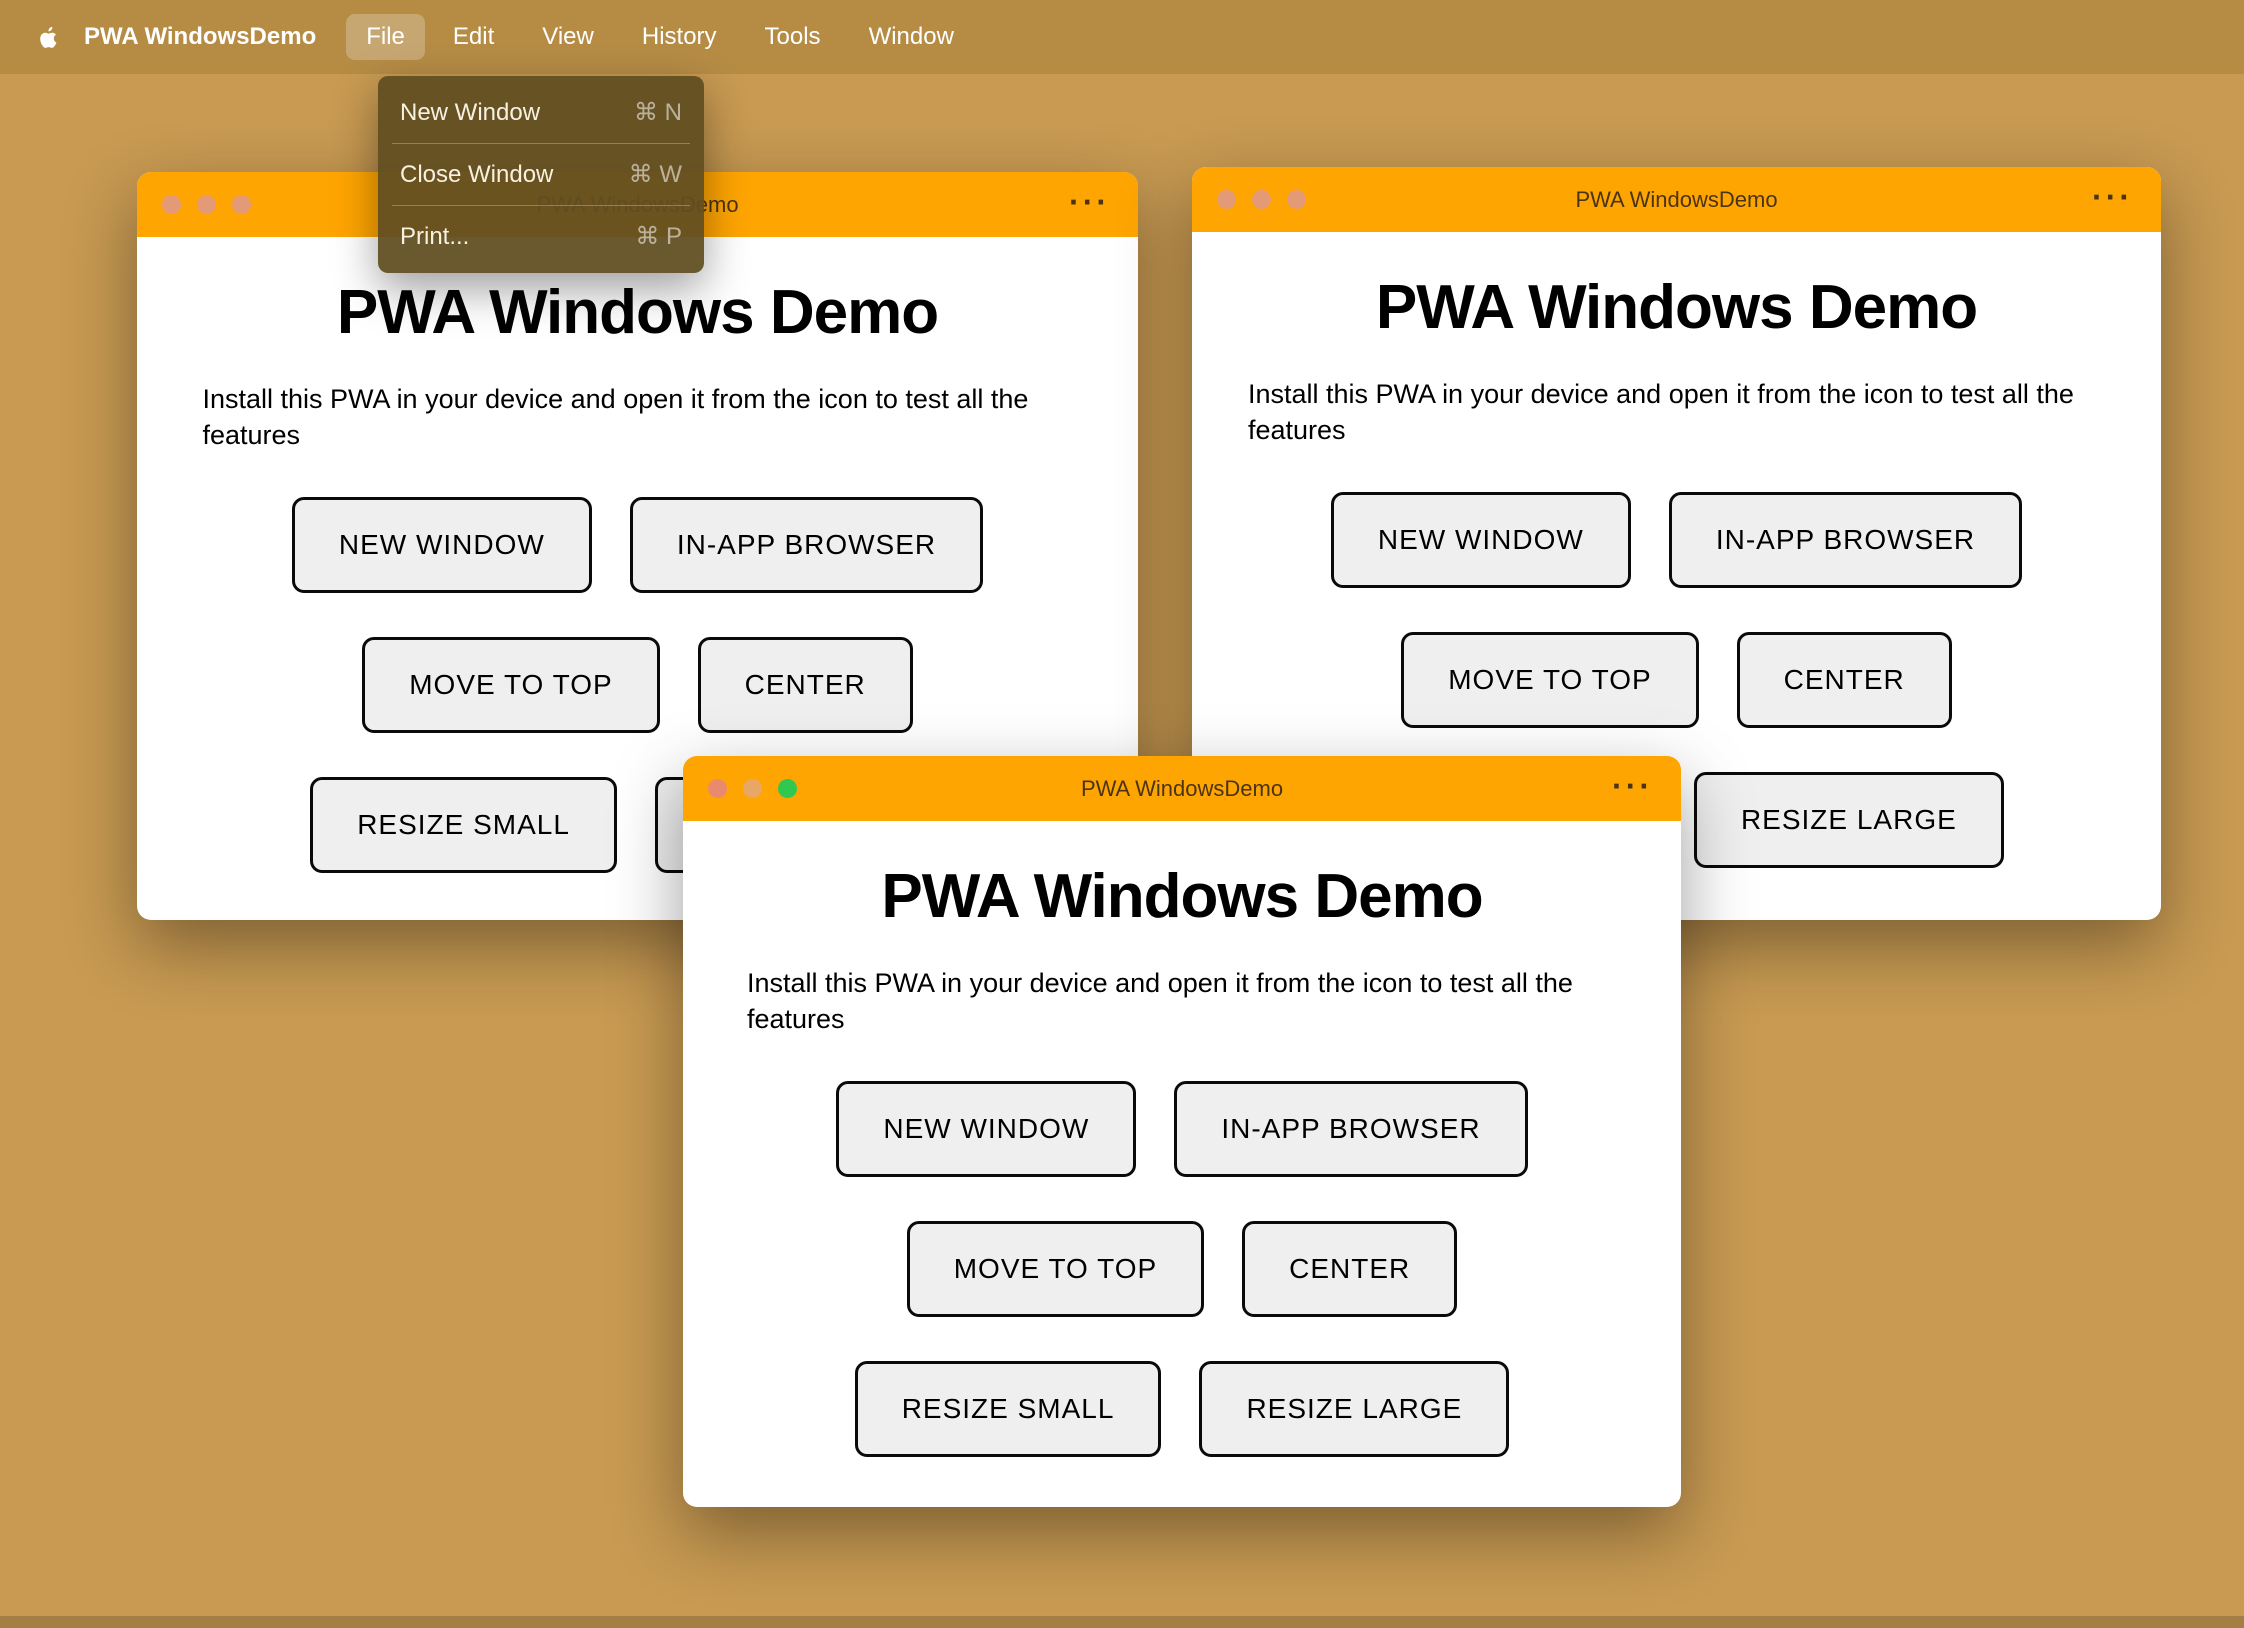  What do you see at coordinates (477, 174) in the screenshot?
I see `menu-item-label: Close Window` at bounding box center [477, 174].